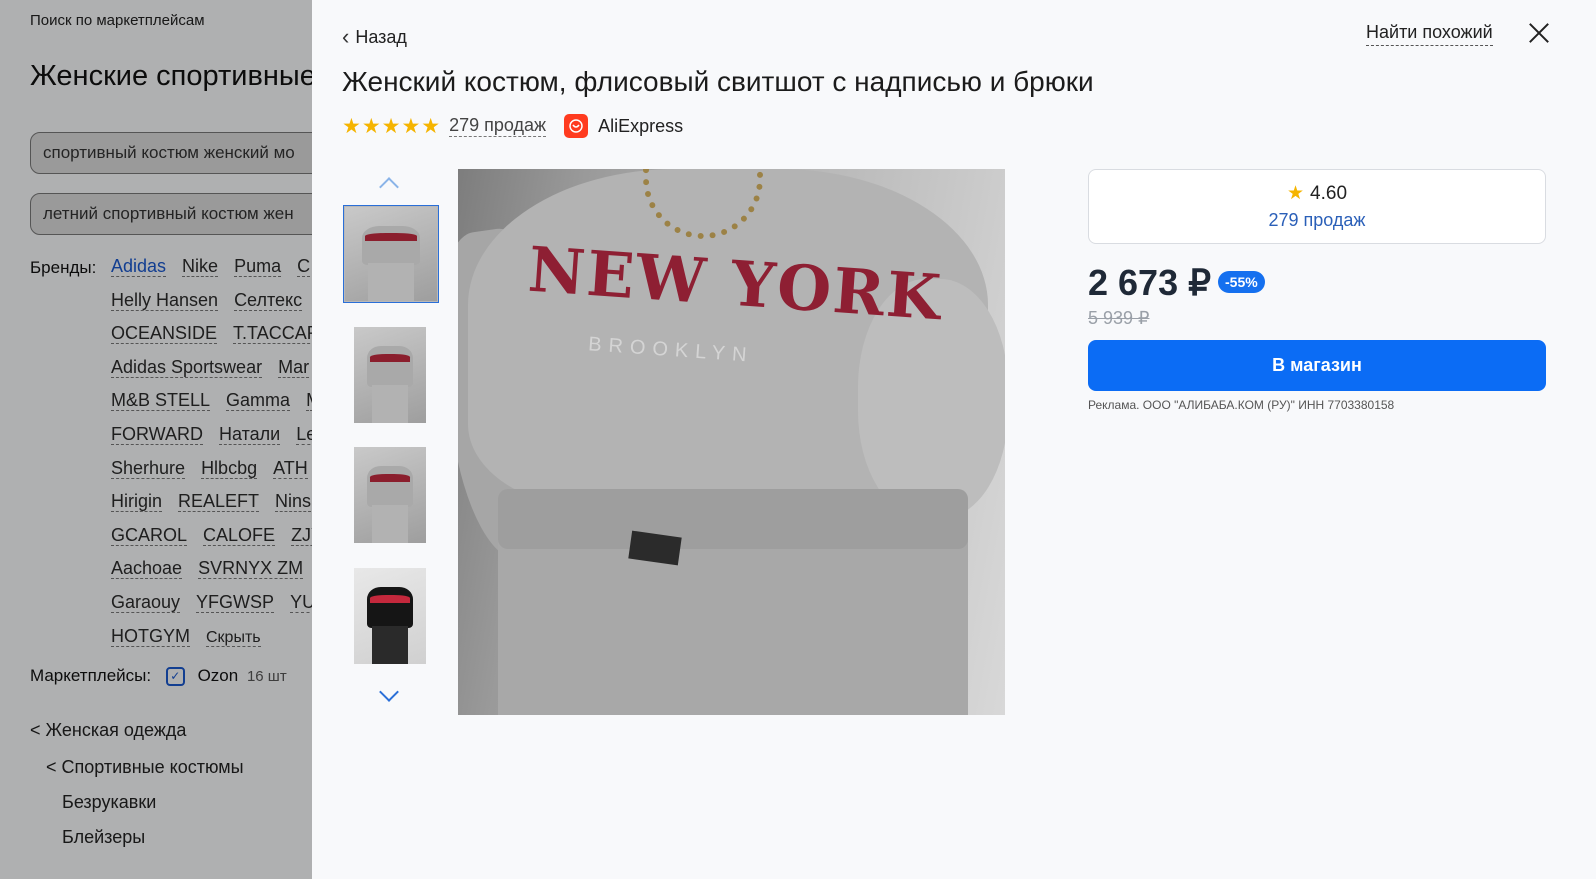  I want to click on rating-card: ★ 4.60 279 продаж, so click(1317, 206).